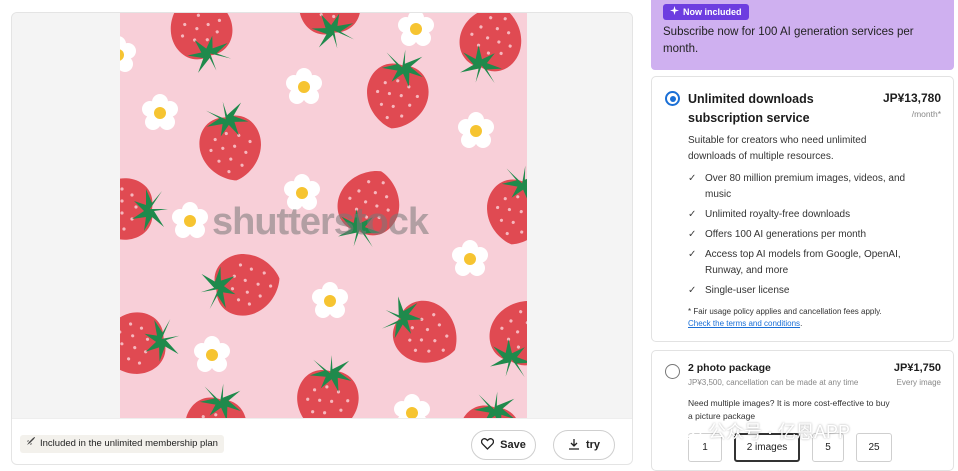  Describe the element at coordinates (584, 445) in the screenshot. I see `try-button: try` at that location.